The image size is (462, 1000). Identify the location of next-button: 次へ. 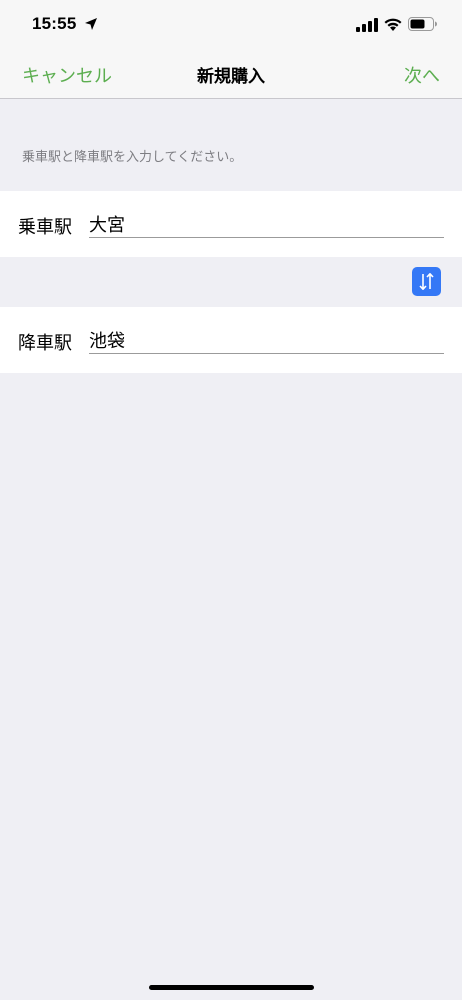
(422, 75).